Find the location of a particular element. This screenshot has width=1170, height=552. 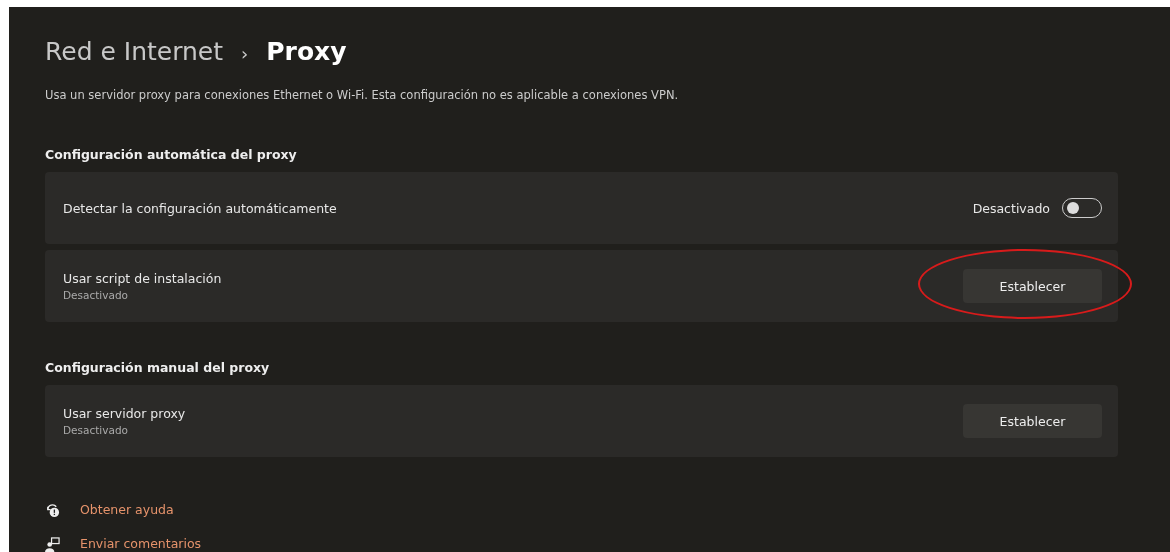

feedback-icon is located at coordinates (52, 544).